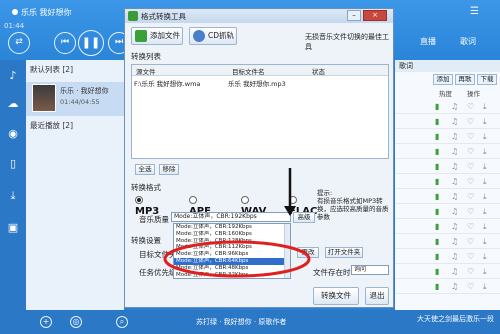  What do you see at coordinates (487, 79) in the screenshot?
I see `download-button: 下载` at bounding box center [487, 79].